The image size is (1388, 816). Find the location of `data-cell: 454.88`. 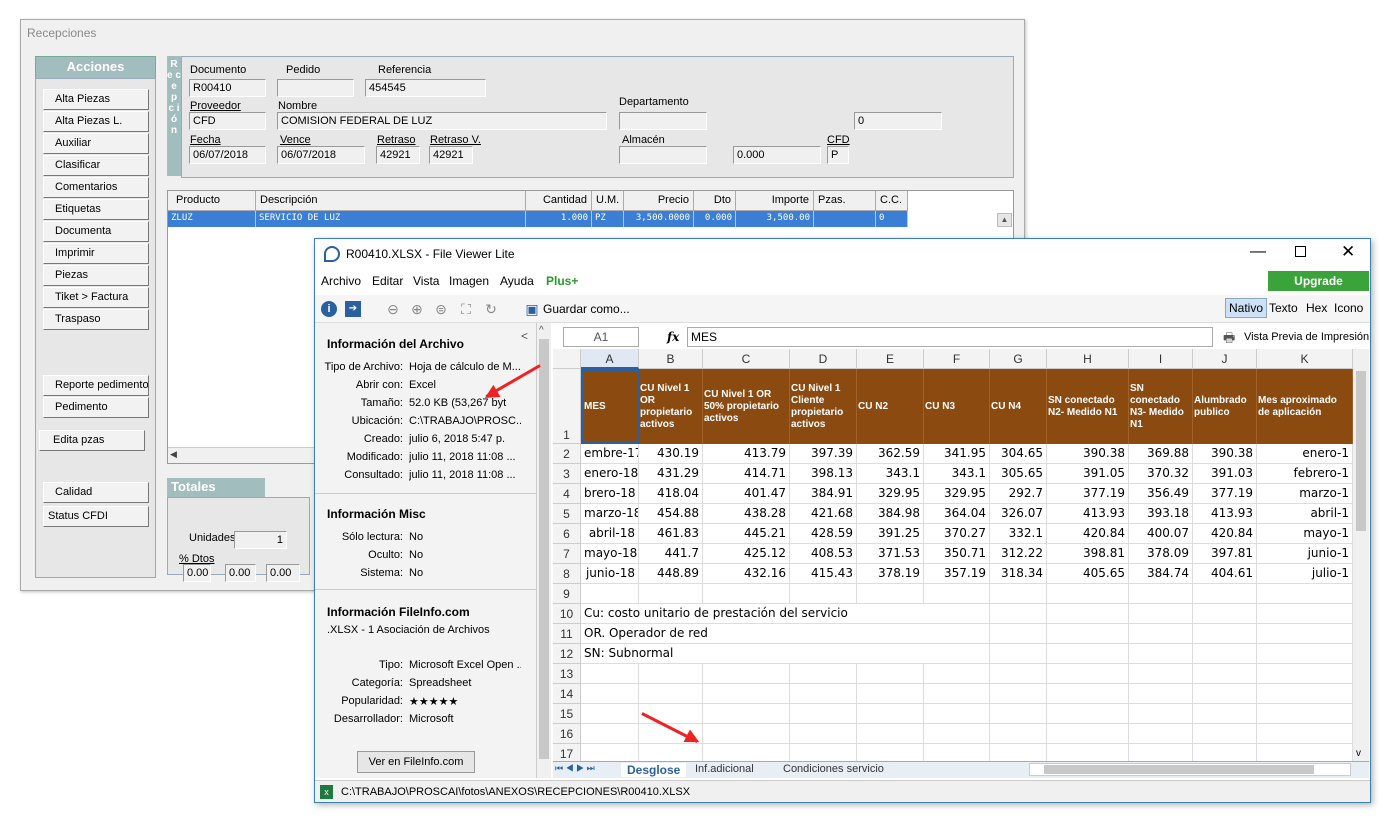

data-cell: 454.88 is located at coordinates (671, 514).